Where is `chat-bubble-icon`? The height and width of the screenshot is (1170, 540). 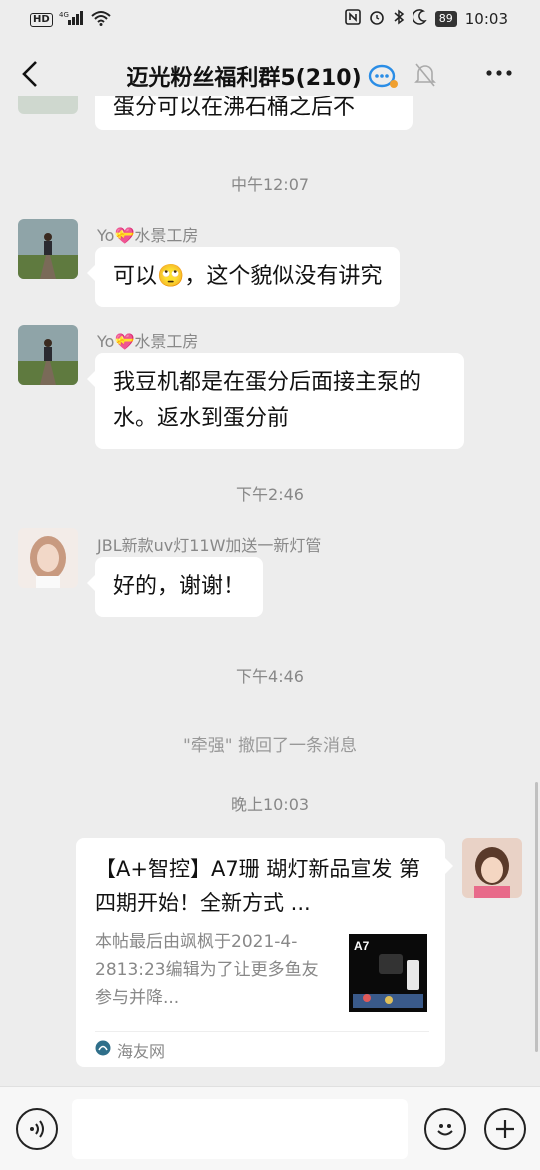
chat-bubble-icon is located at coordinates (384, 79).